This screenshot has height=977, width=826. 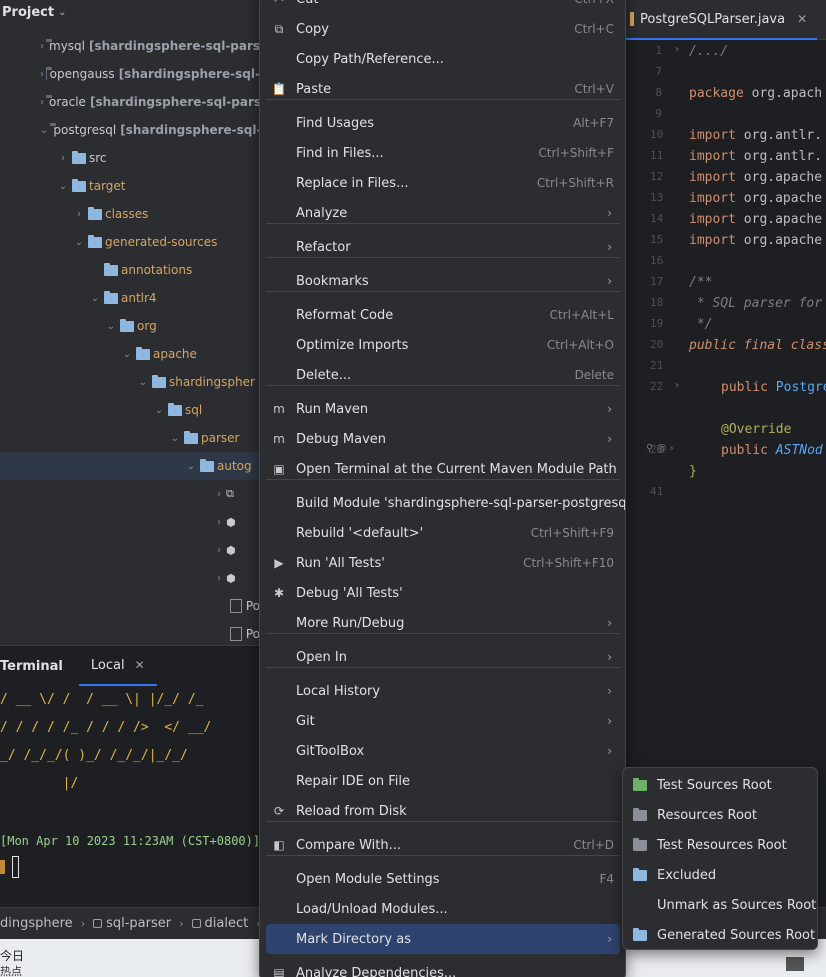 What do you see at coordinates (795, 964) in the screenshot?
I see `tray-icon` at bounding box center [795, 964].